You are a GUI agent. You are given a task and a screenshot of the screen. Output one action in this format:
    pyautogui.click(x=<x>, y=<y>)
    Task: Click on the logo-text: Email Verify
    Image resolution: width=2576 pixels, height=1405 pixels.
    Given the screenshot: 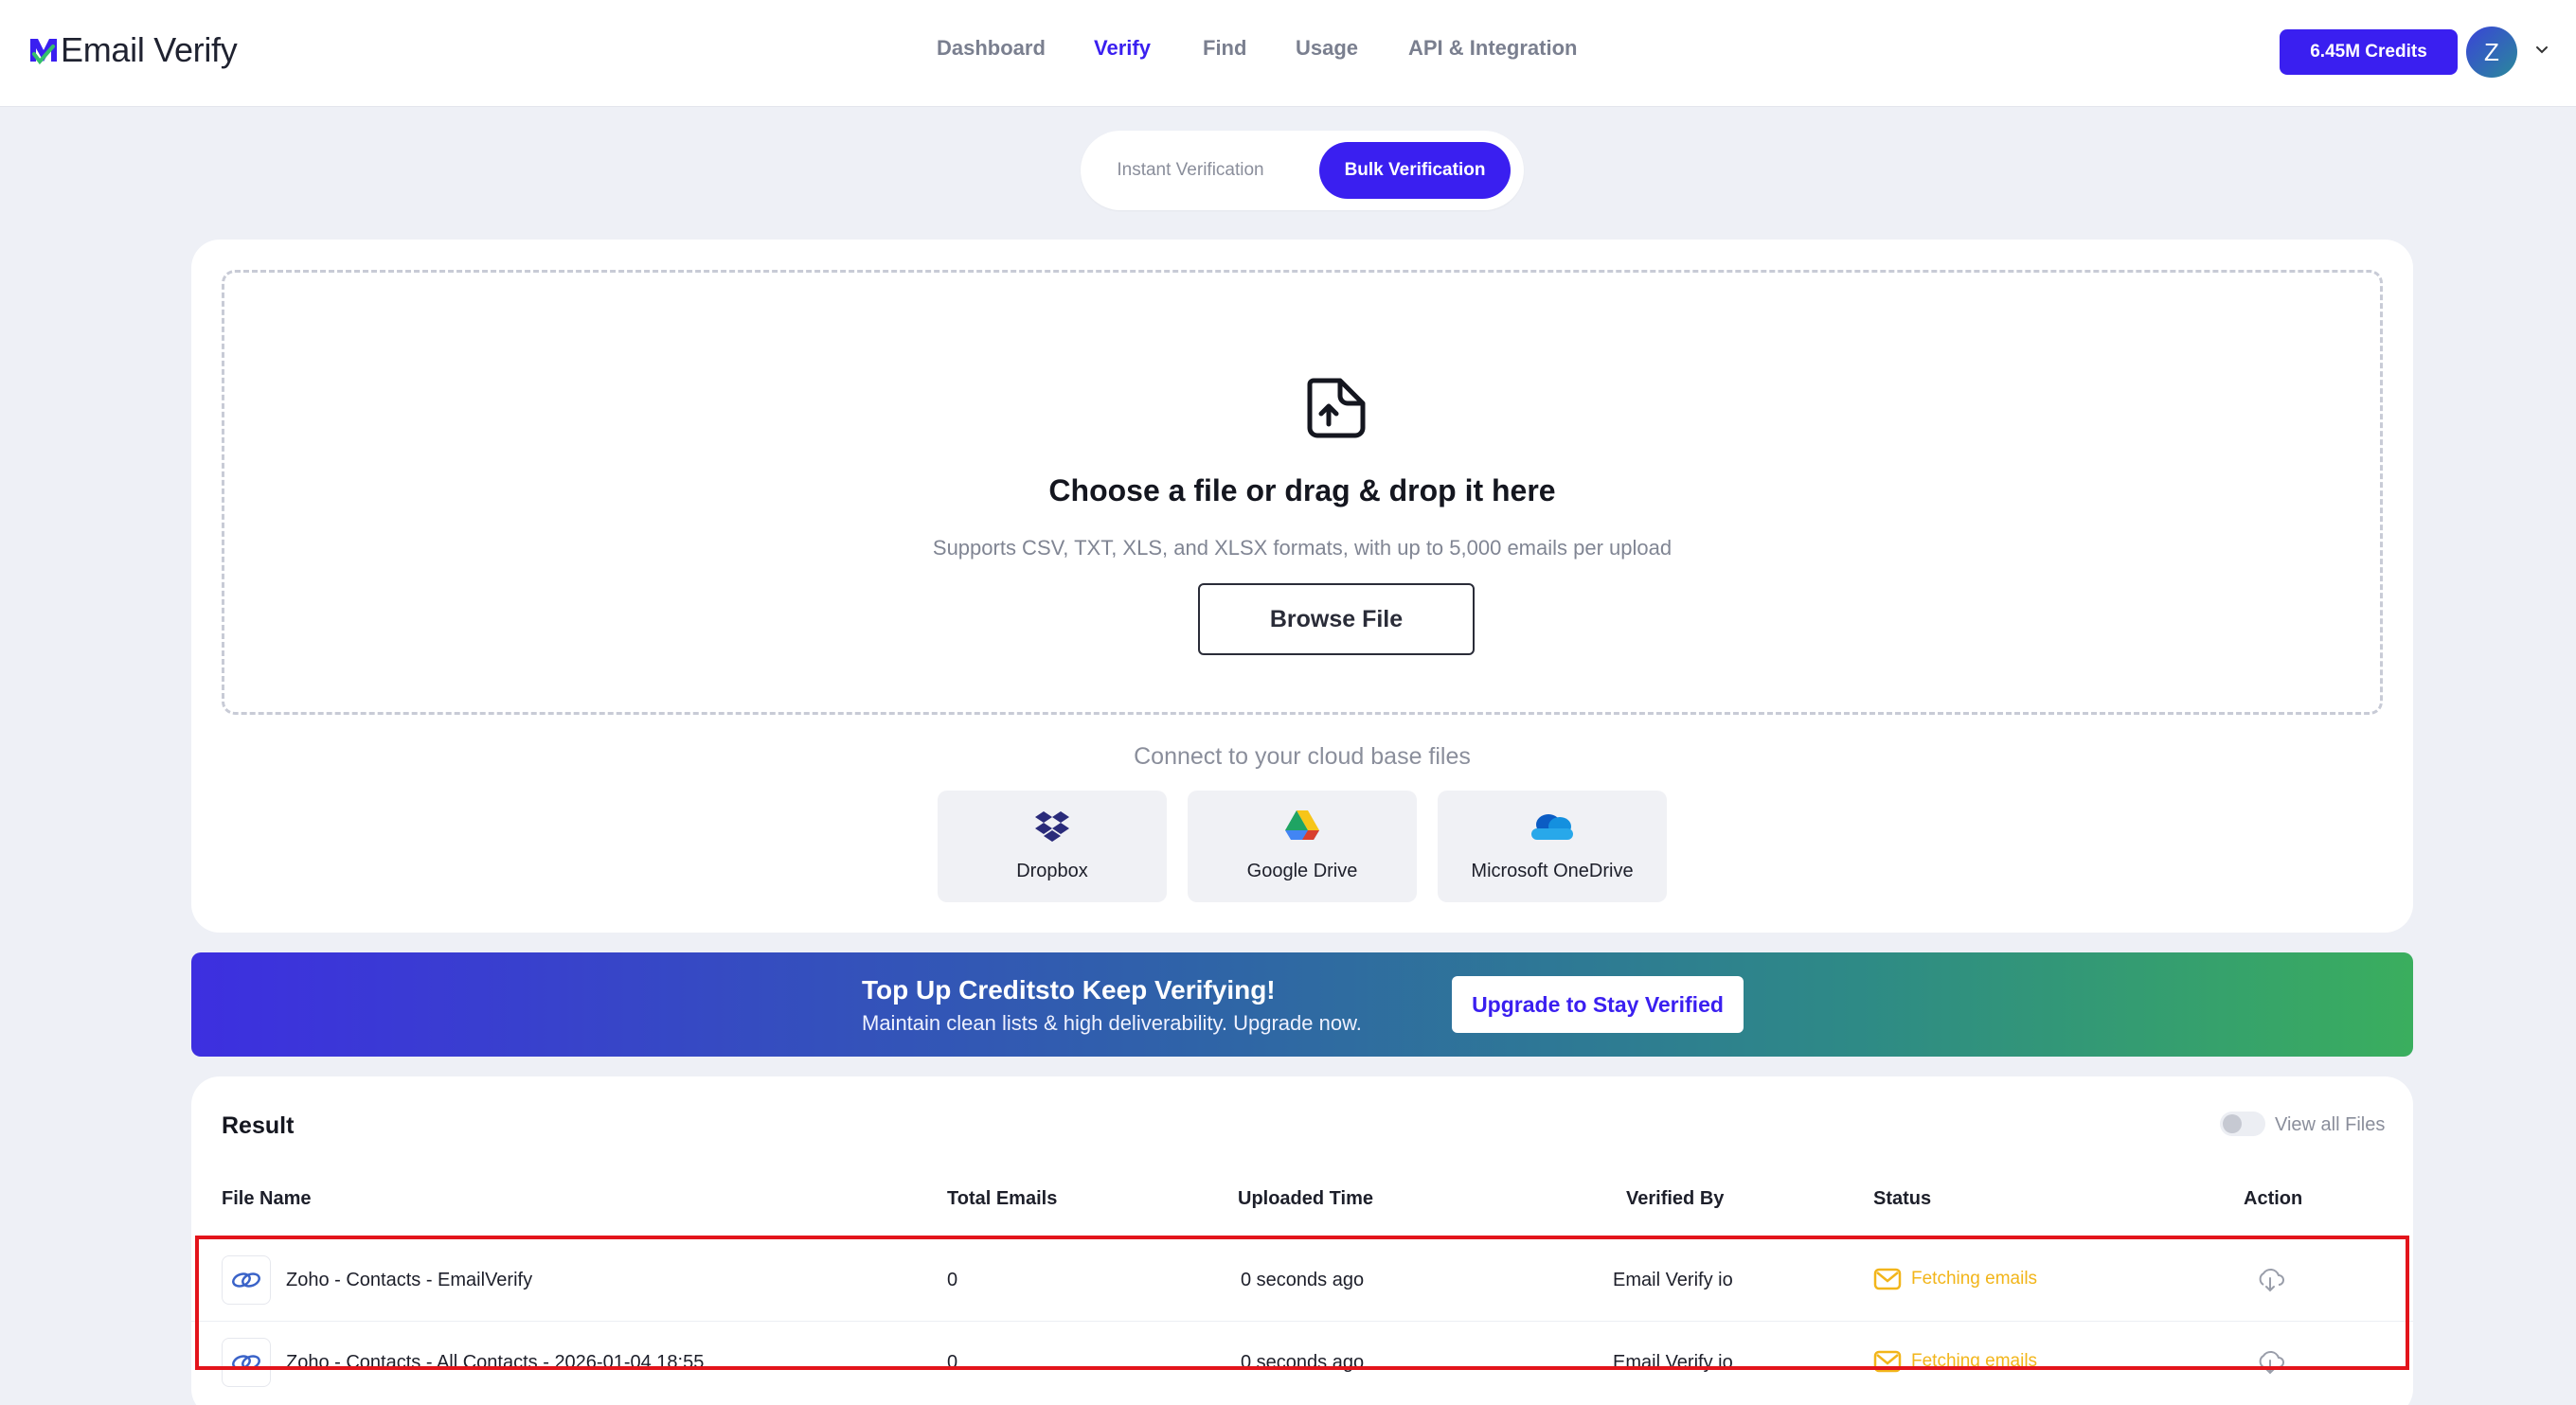 What is the action you would take?
    pyautogui.click(x=149, y=50)
    